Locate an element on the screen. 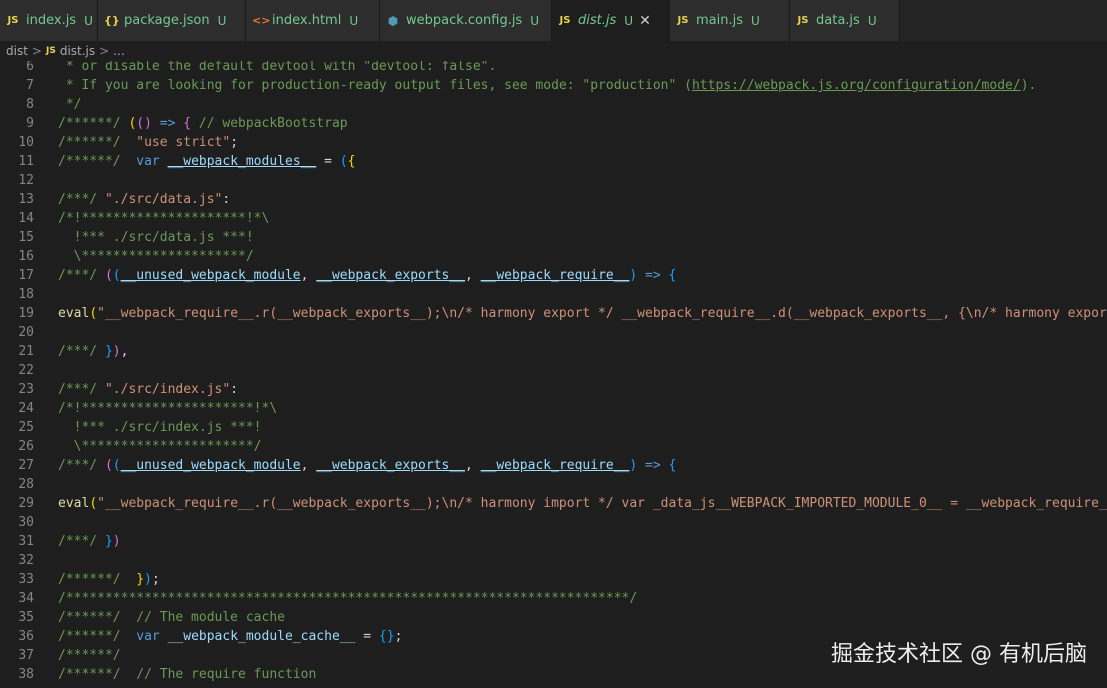 This screenshot has width=1107, height=688. line-number: 29 is located at coordinates (26, 503).